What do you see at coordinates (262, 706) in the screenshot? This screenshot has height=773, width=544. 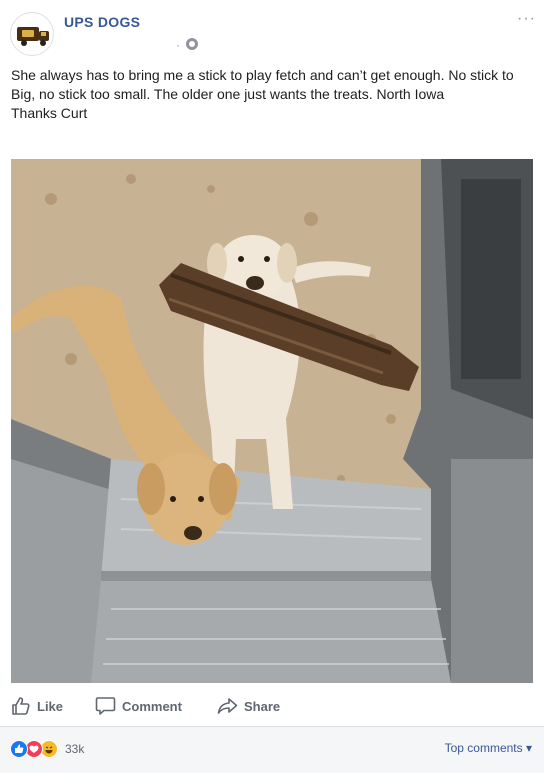 I see `share-label: Share` at bounding box center [262, 706].